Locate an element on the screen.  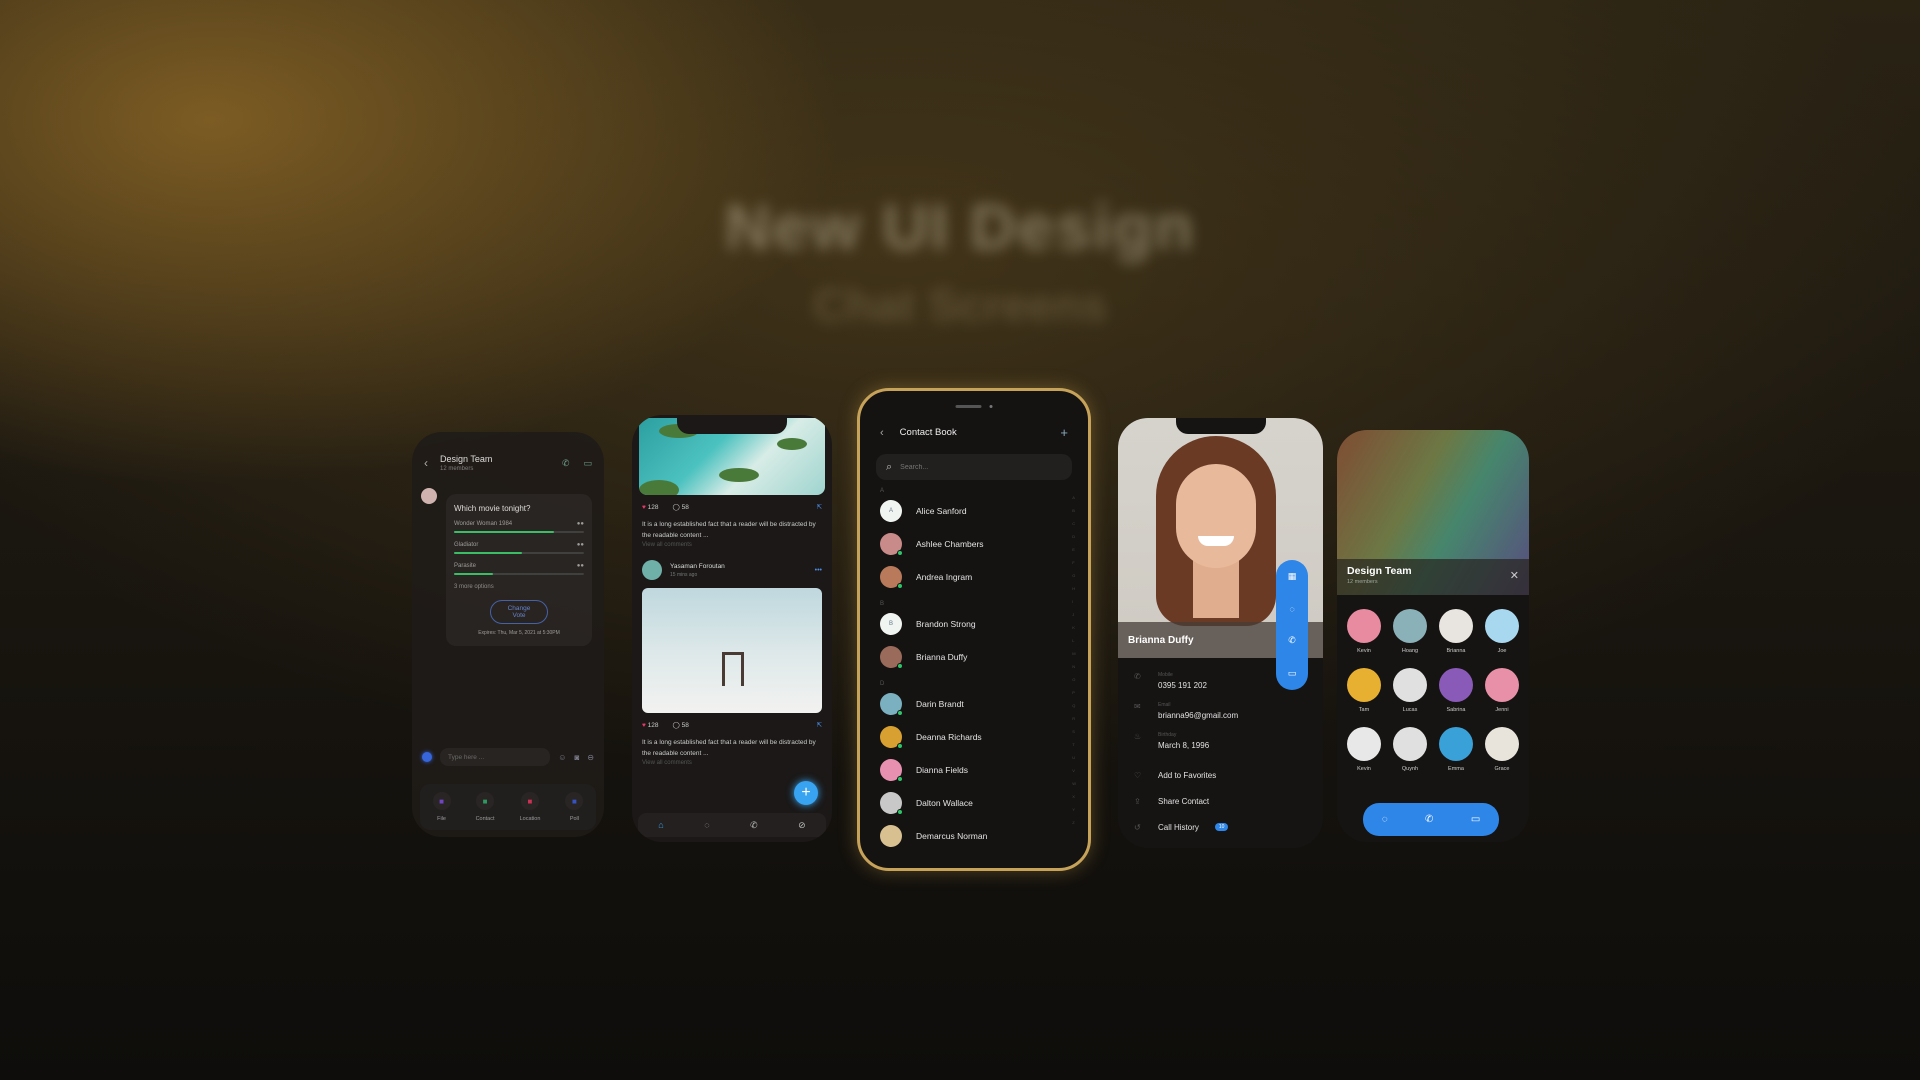
contact-item: A Alice Sanford is located at coordinates (974, 510).